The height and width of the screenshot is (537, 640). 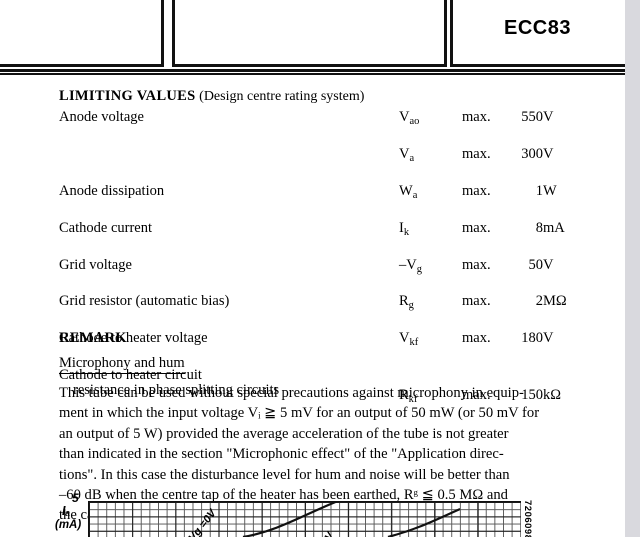 What do you see at coordinates (539, 227) in the screenshot?
I see `row-value: 8` at bounding box center [539, 227].